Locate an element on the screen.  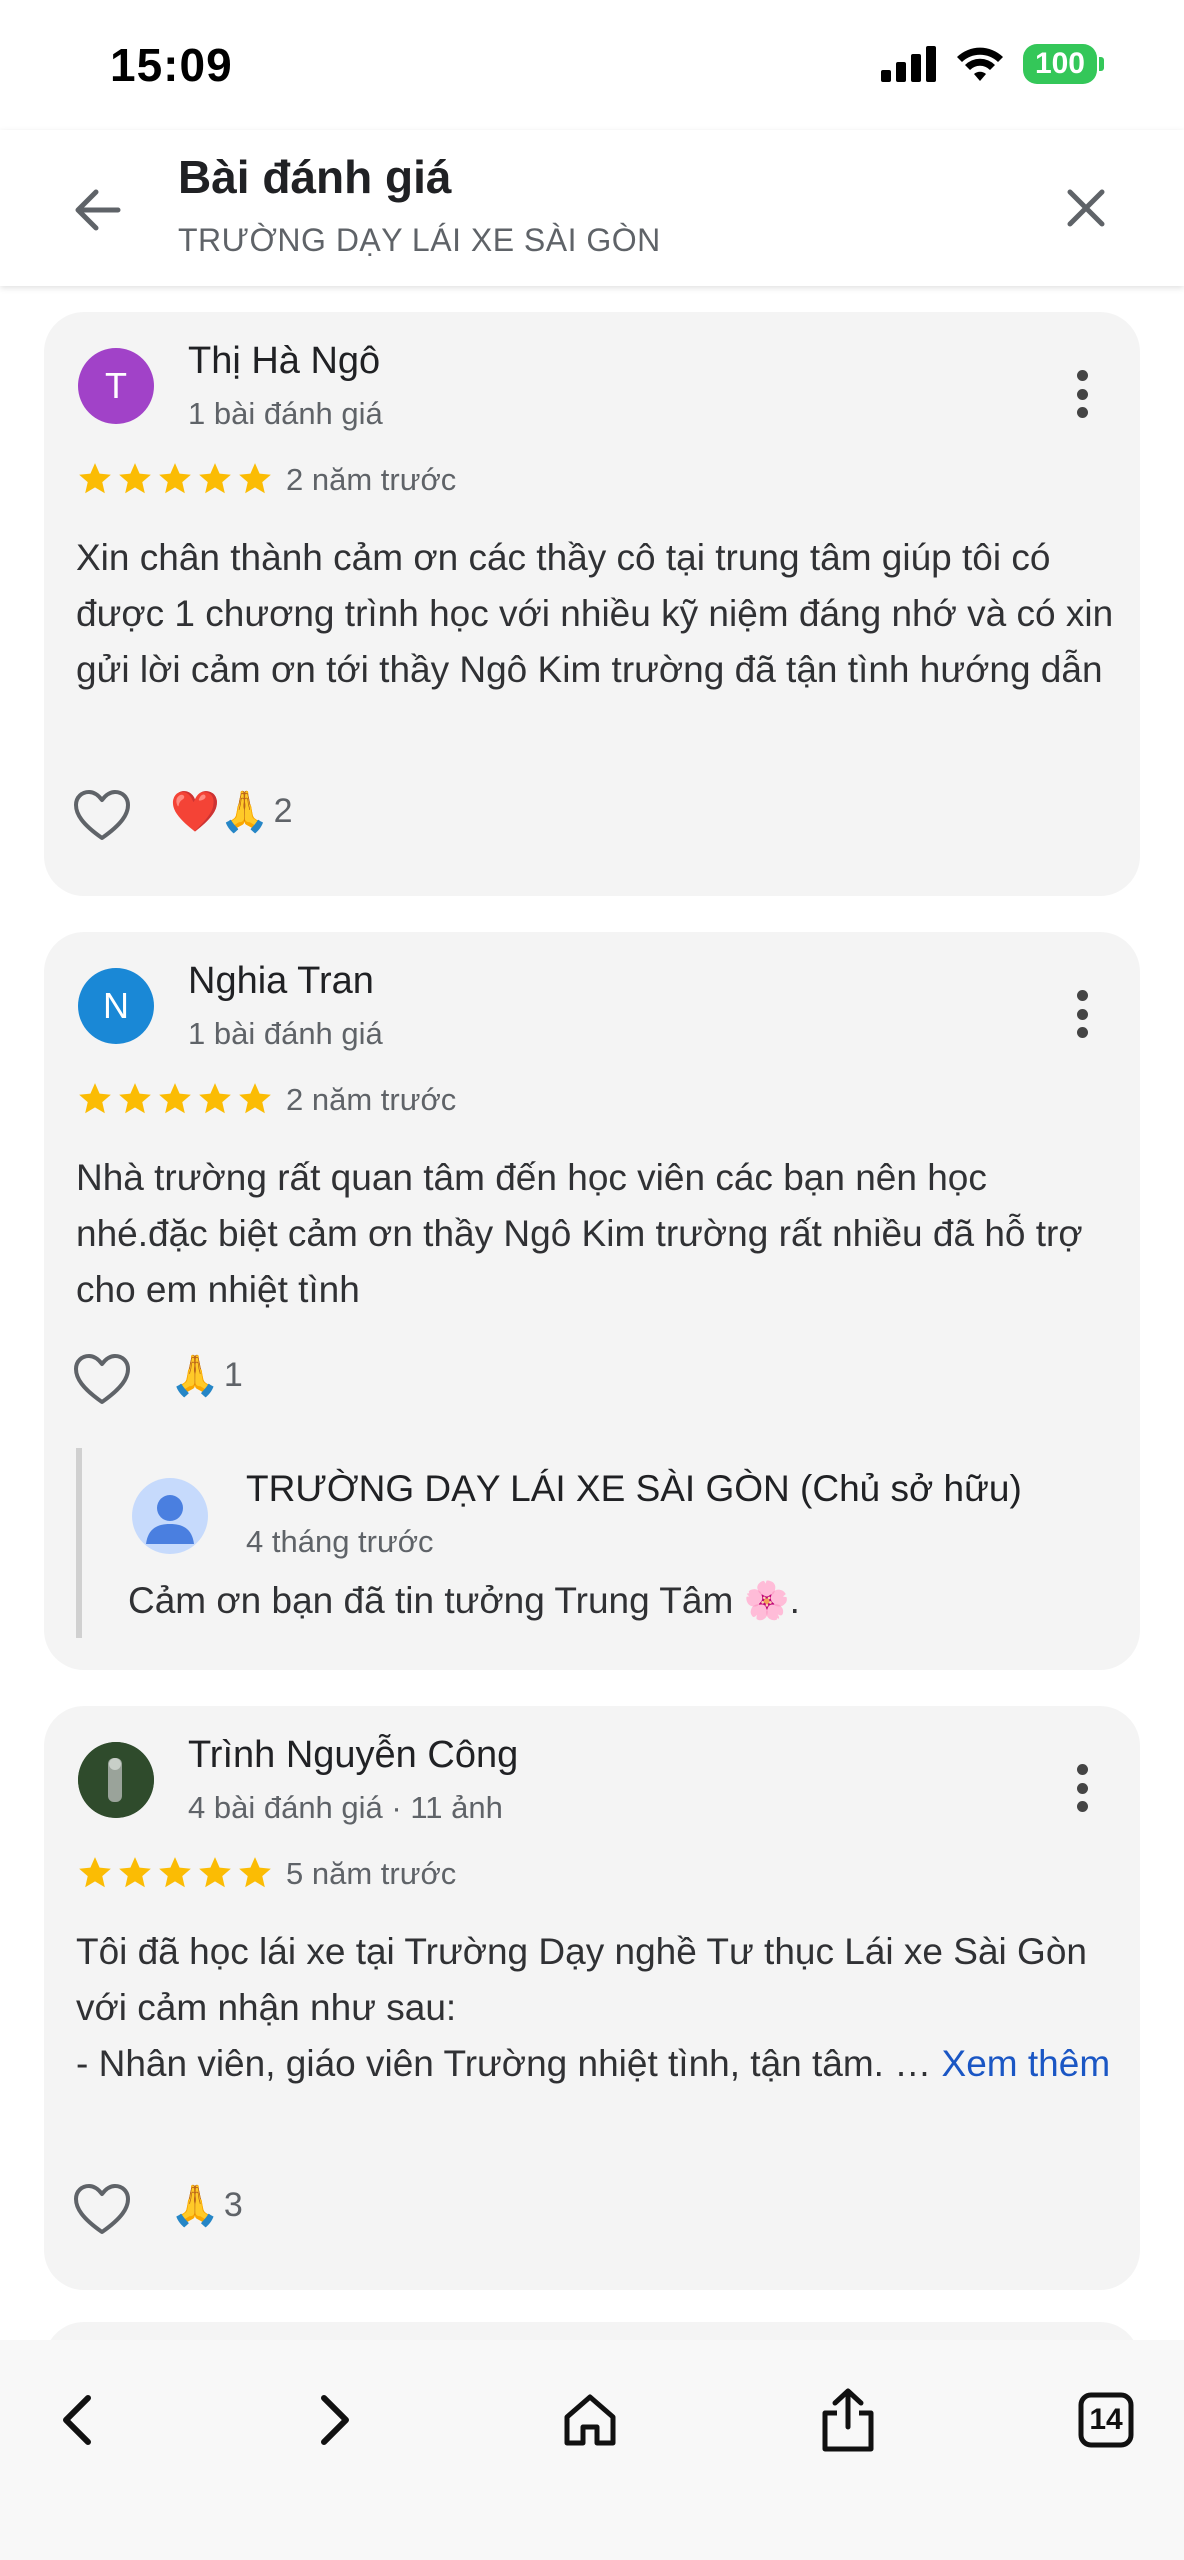
battery-icon: 100 is located at coordinates (1063, 64).